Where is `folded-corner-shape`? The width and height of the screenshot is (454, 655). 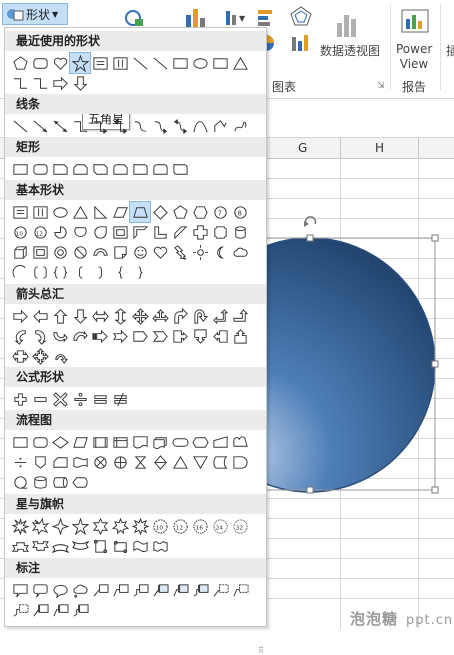 folded-corner-shape is located at coordinates (120, 252).